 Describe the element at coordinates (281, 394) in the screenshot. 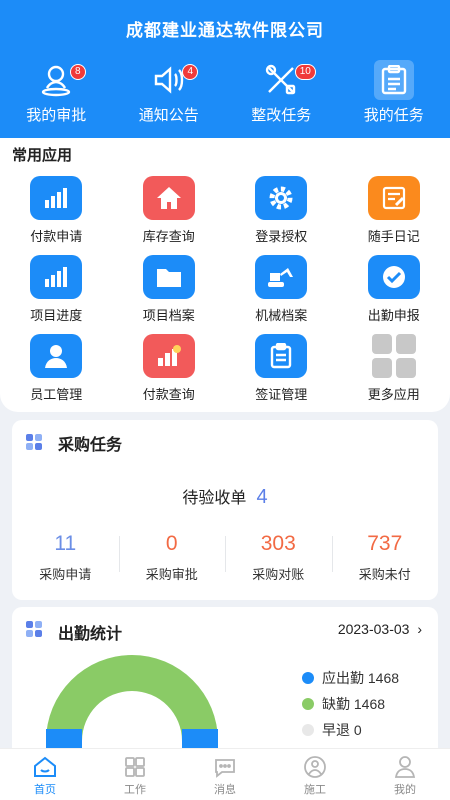

I see `app-label: 签证管理` at that location.